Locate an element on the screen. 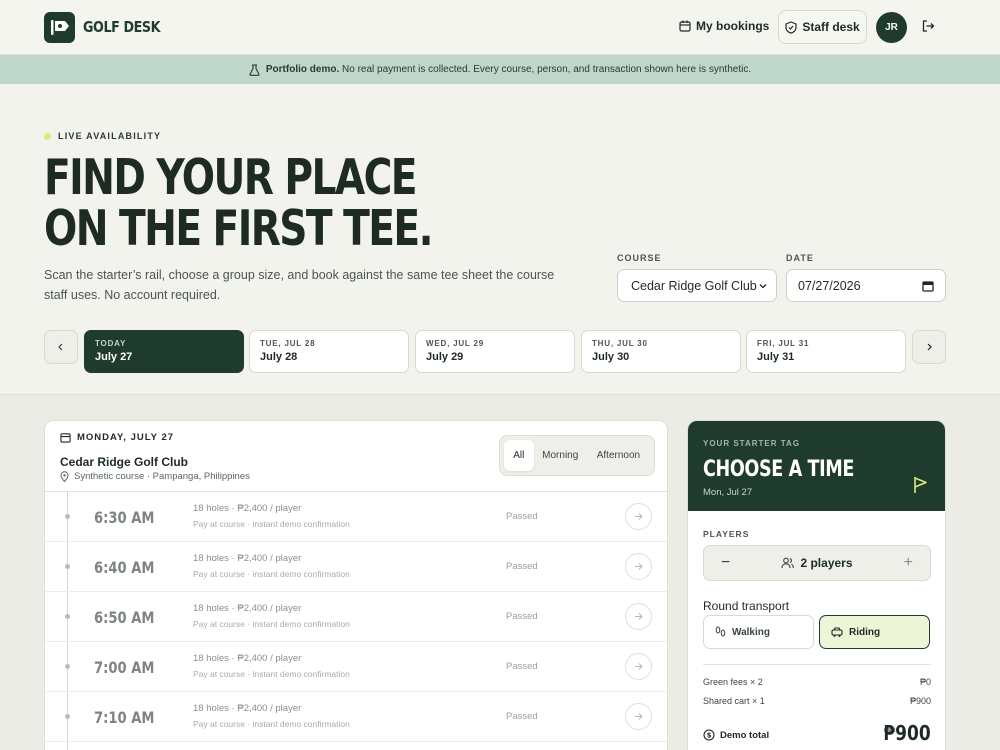  fee-row: Green fees × 2 ₱0 is located at coordinates (817, 682).